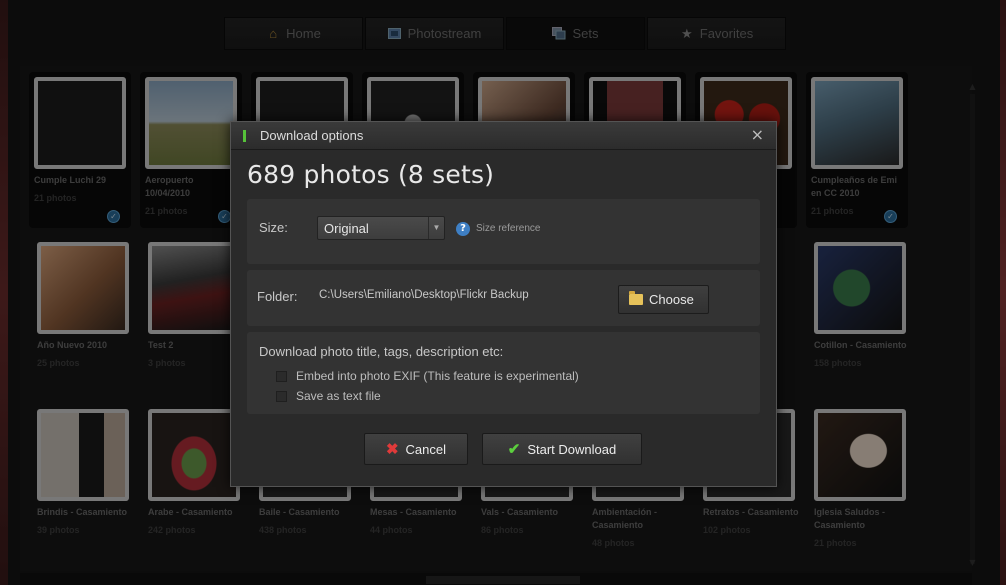  What do you see at coordinates (463, 229) in the screenshot?
I see `help-icon: ?` at bounding box center [463, 229].